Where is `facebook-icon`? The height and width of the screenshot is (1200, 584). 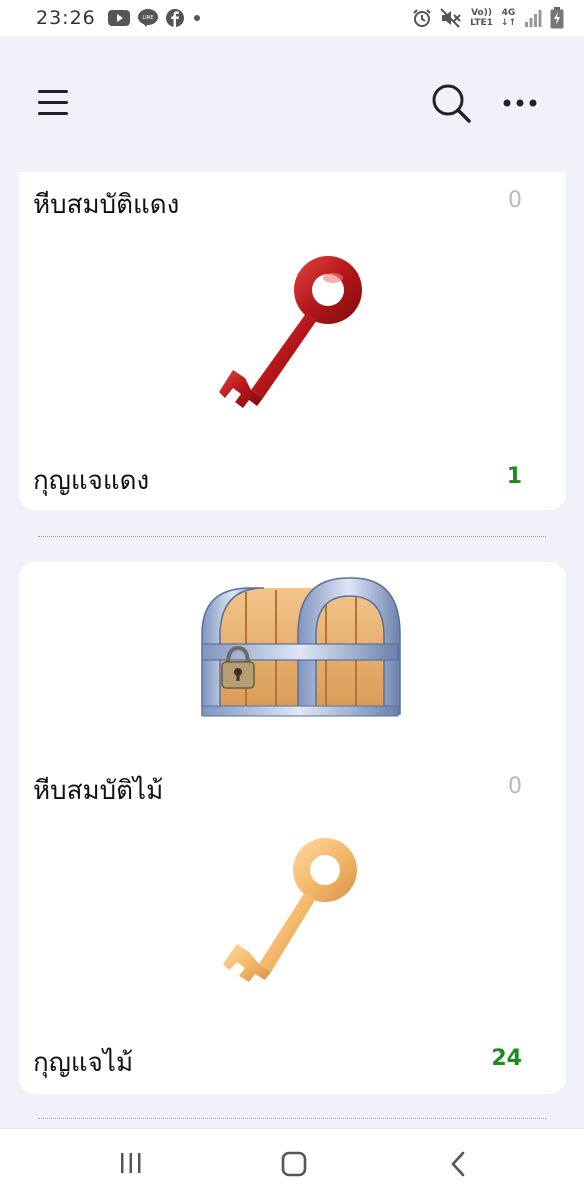 facebook-icon is located at coordinates (174, 18).